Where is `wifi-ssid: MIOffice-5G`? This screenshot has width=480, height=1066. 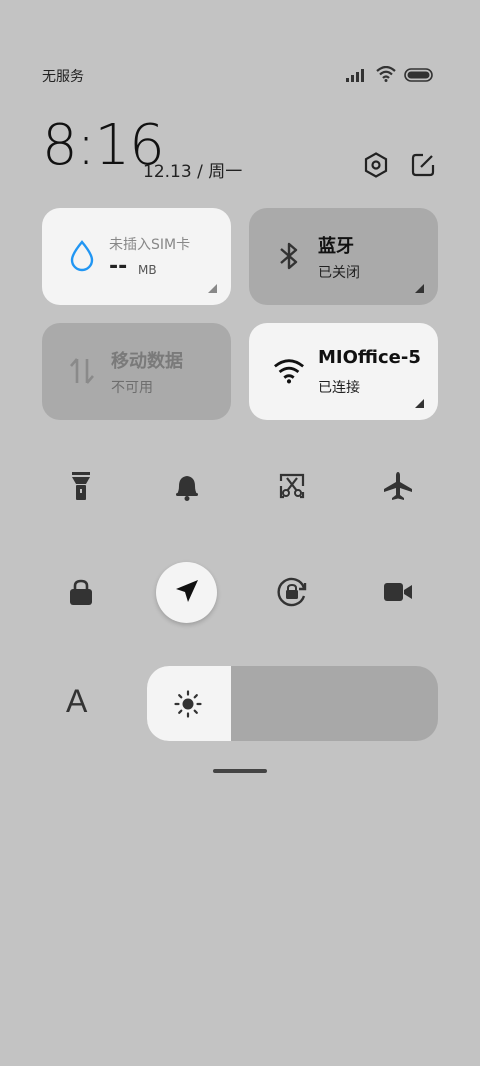 wifi-ssid: MIOffice-5G is located at coordinates (369, 357).